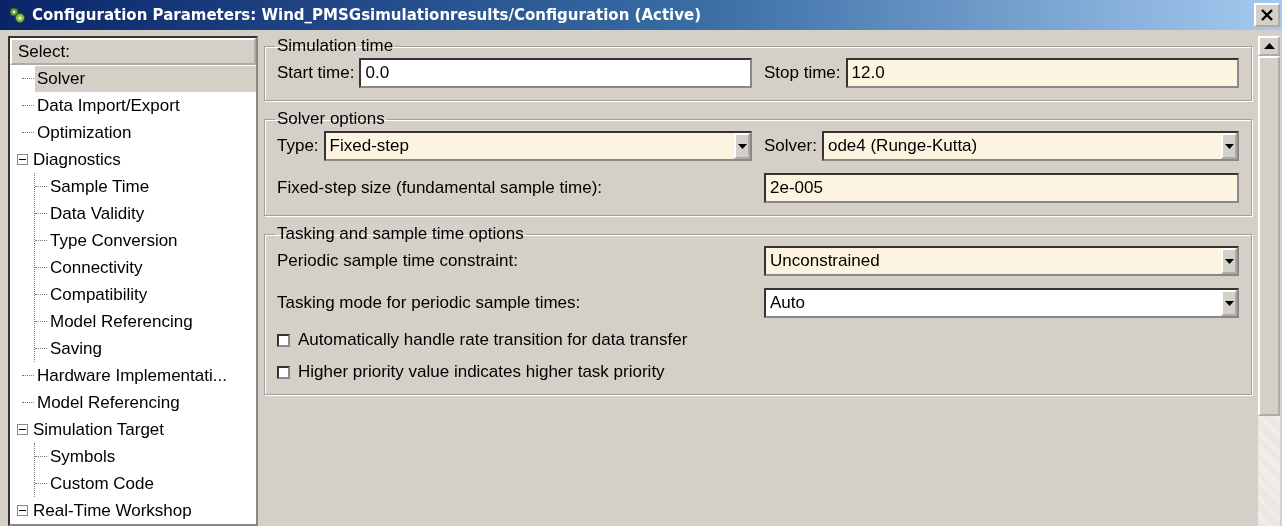  Describe the element at coordinates (400, 234) in the screenshot. I see `group-title: Tasking and sample time options` at that location.